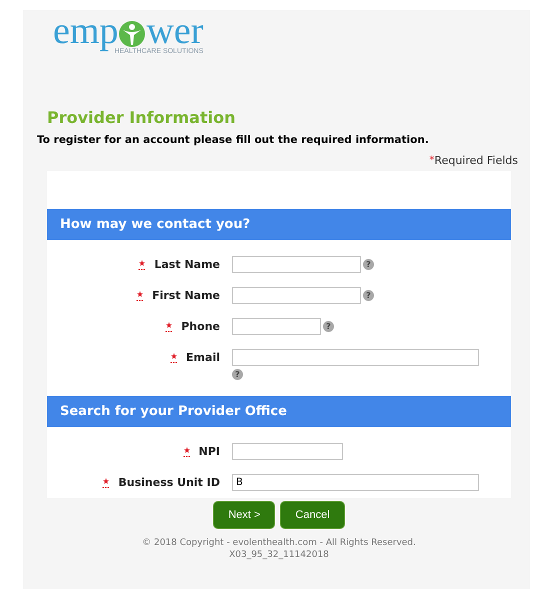 This screenshot has height=589, width=543. I want to click on field-label: NPI, so click(209, 452).